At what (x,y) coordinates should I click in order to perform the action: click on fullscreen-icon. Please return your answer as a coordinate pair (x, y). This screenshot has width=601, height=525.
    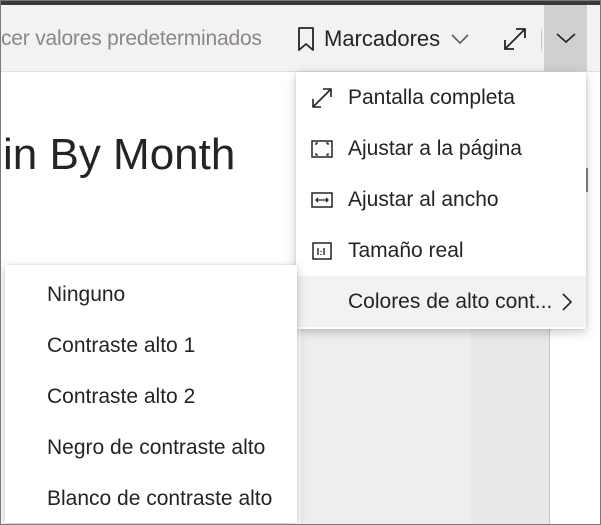
    Looking at the image, I should click on (322, 98).